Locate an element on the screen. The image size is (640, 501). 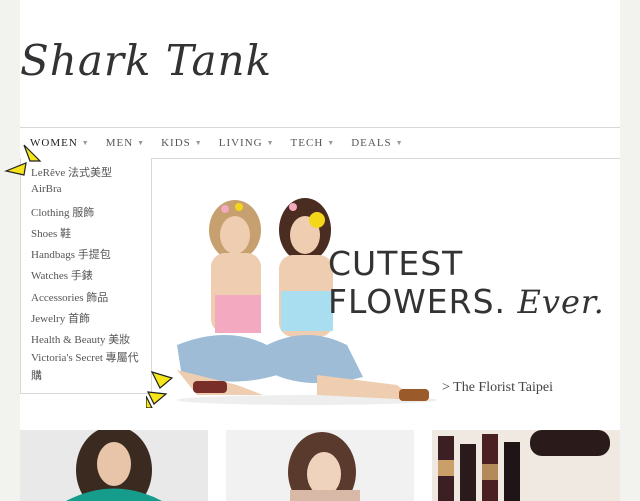
headline-ever: Ever. is located at coordinates (561, 302).